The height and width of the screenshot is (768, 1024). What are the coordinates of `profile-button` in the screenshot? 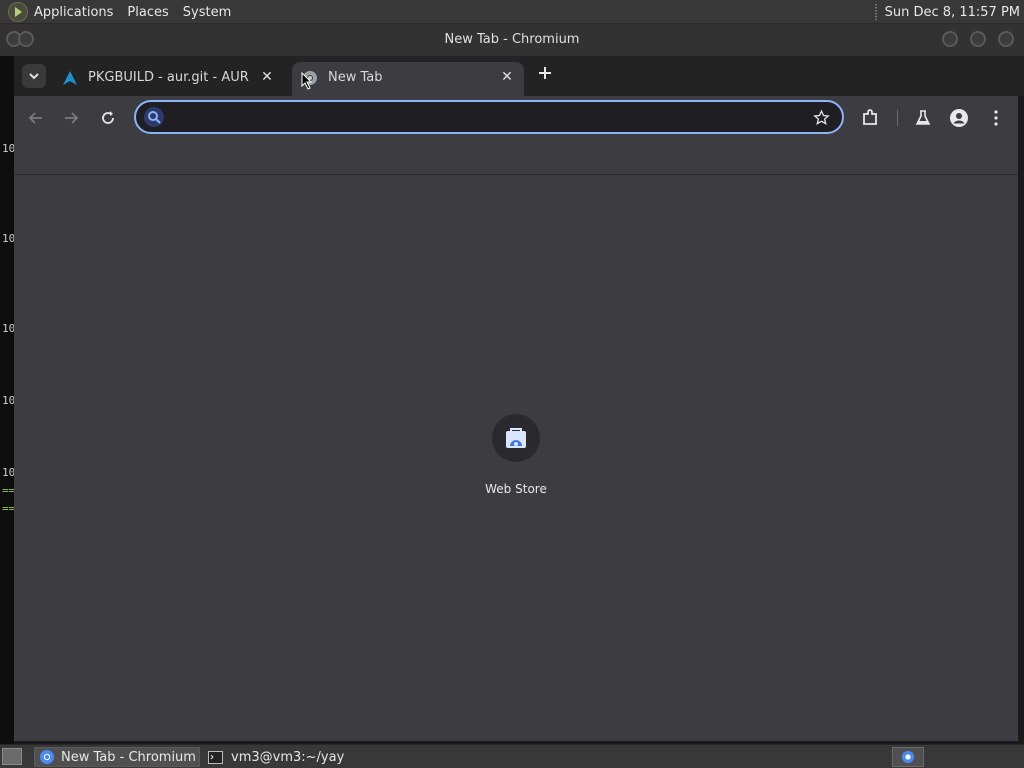 It's located at (959, 118).